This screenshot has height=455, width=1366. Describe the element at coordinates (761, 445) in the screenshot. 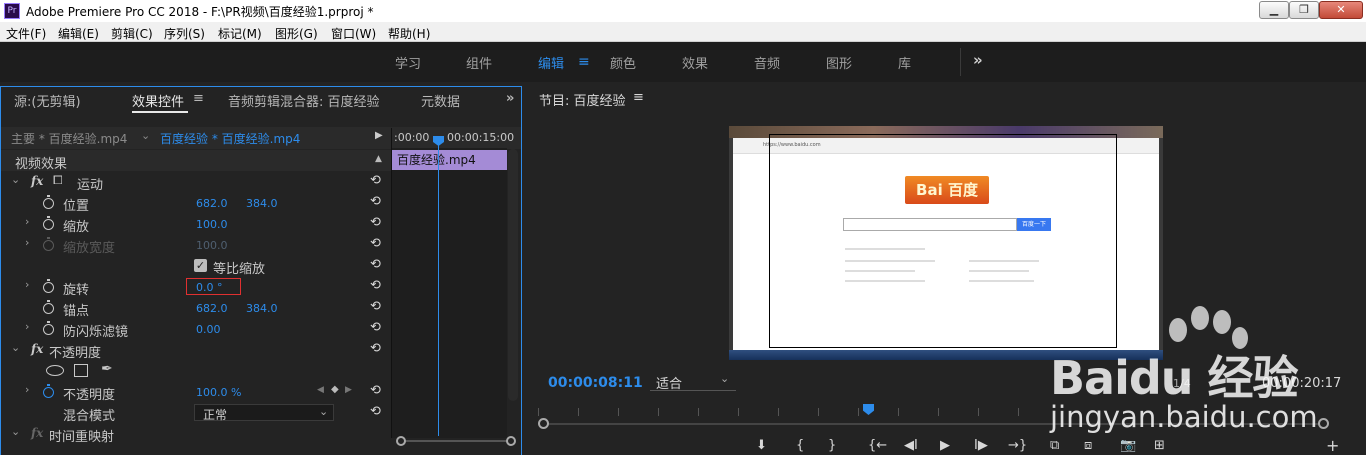

I see `add-marker-icon: ⬇` at that location.